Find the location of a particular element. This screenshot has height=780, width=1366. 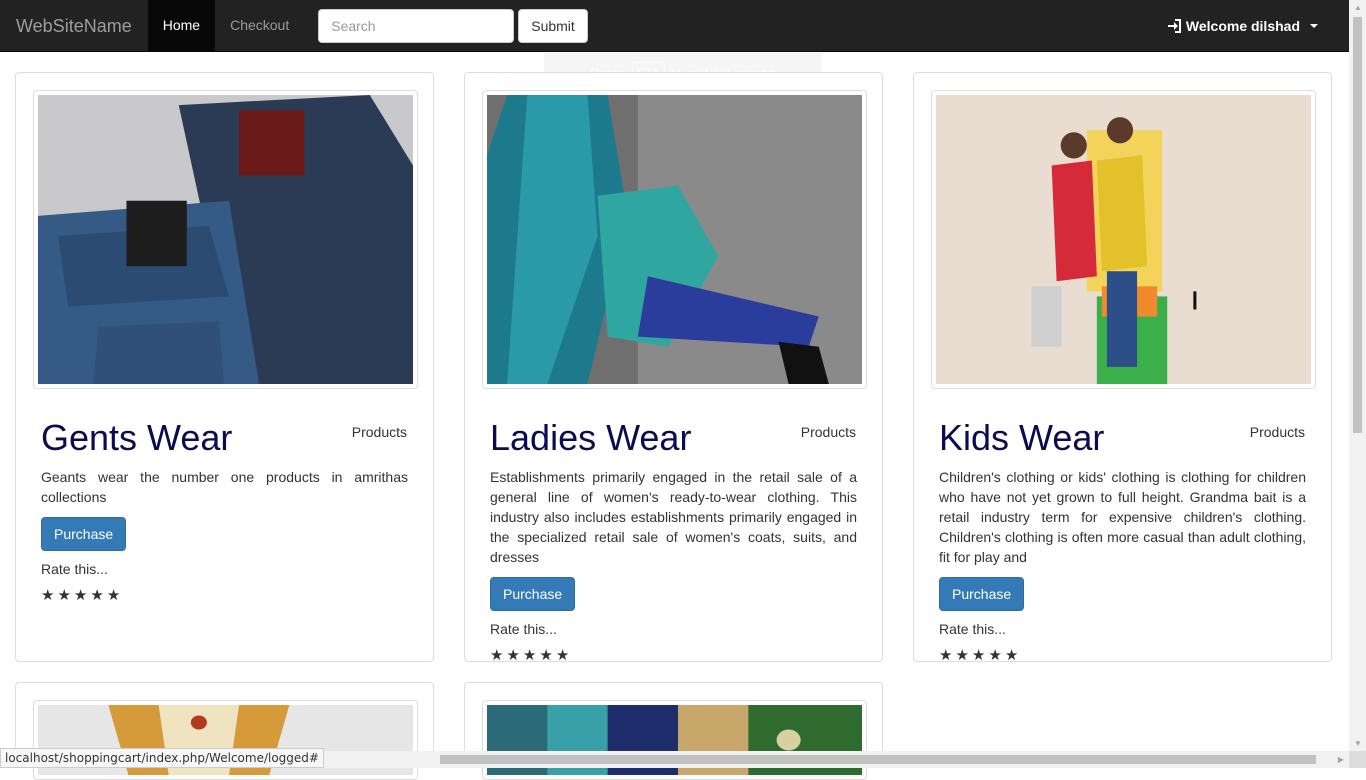

horizontal-scroll-thumb is located at coordinates (878, 759).